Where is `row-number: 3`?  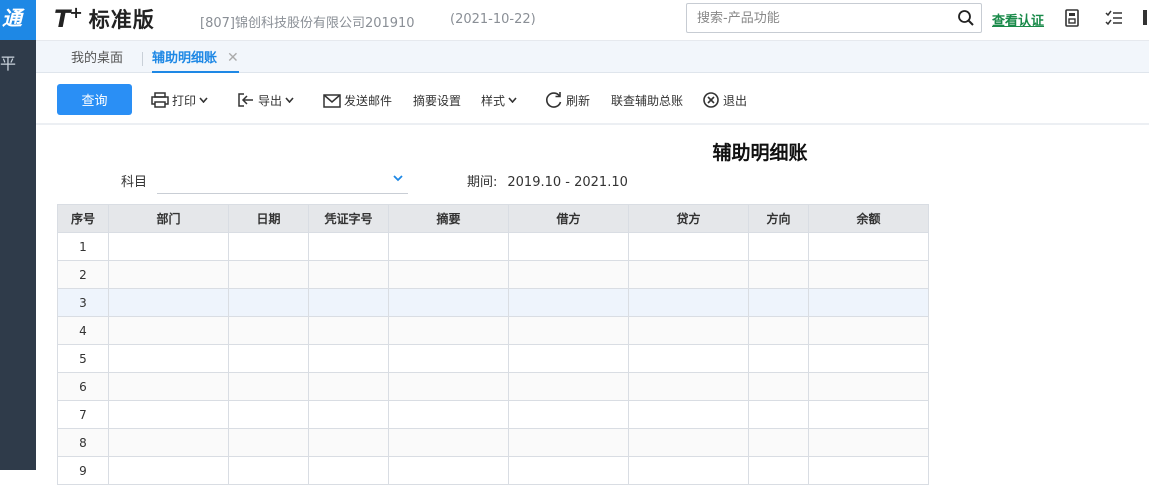
row-number: 3 is located at coordinates (83, 302).